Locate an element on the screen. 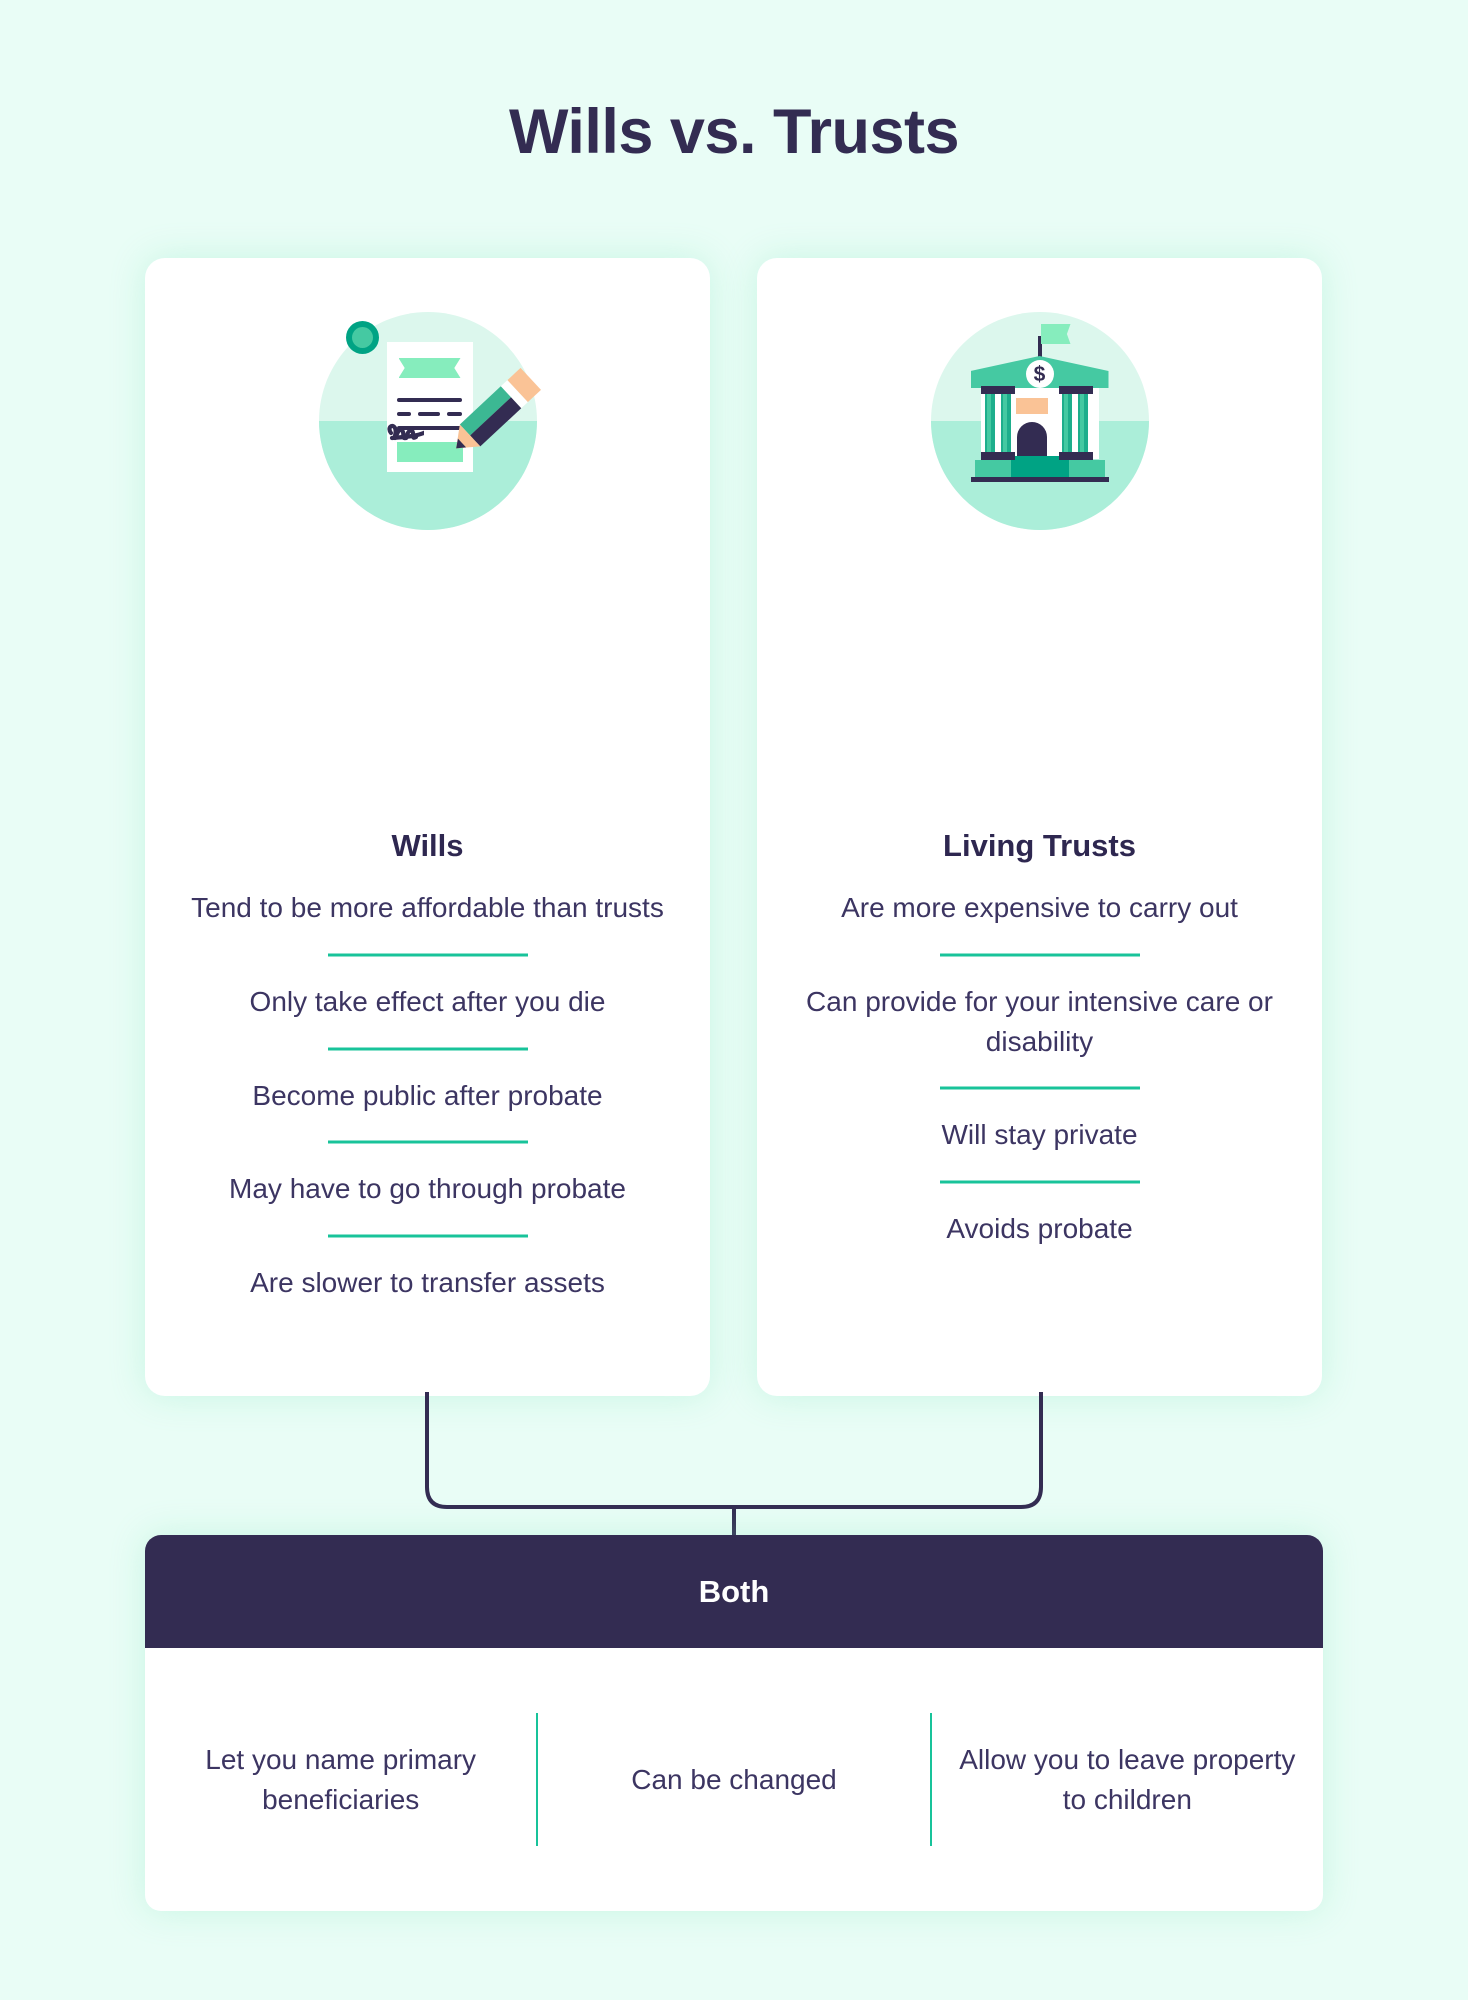  both-item: Allow you to leave property to children is located at coordinates (1127, 1779).